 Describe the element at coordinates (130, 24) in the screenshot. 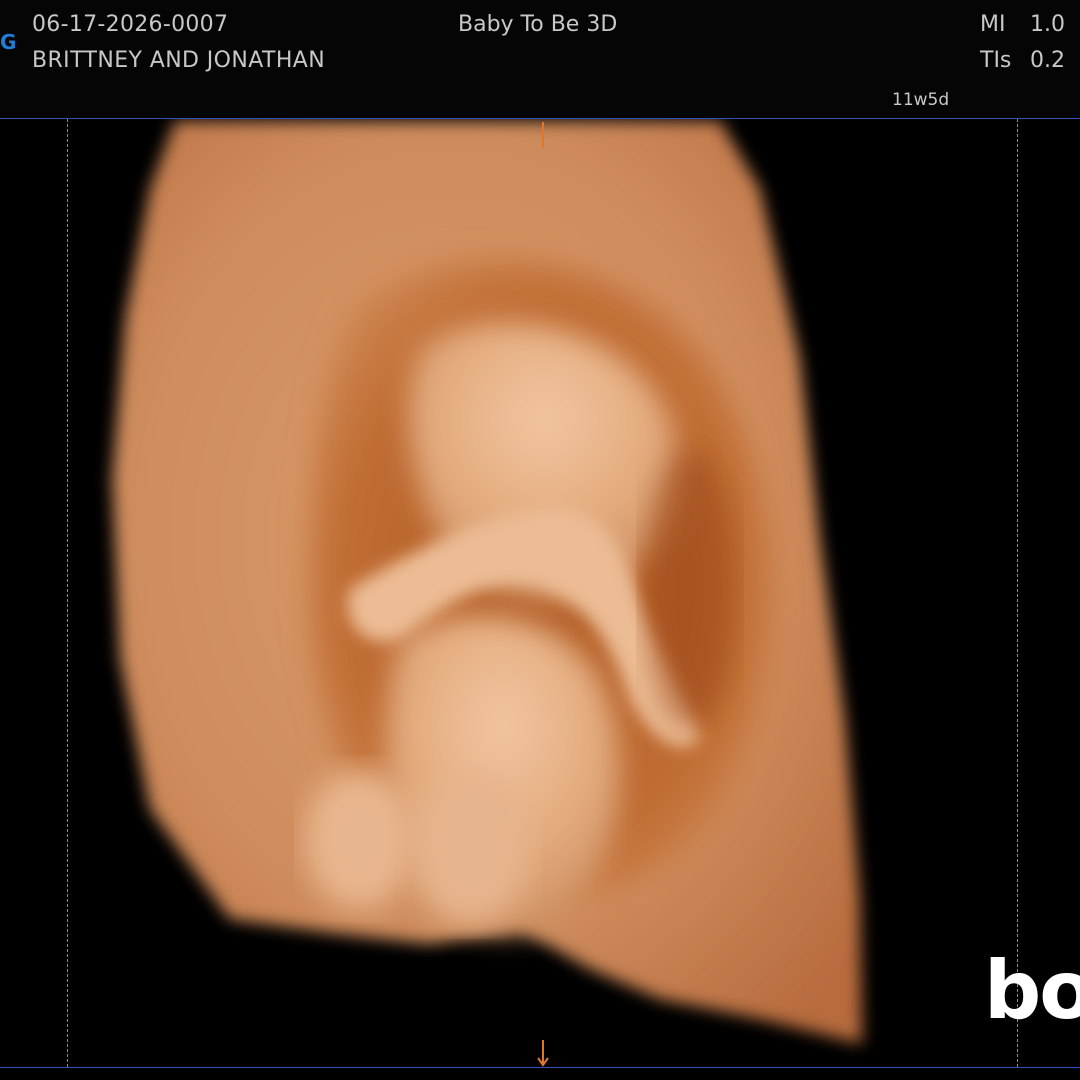

I see `exam-id: 06-17-2026-0007` at that location.